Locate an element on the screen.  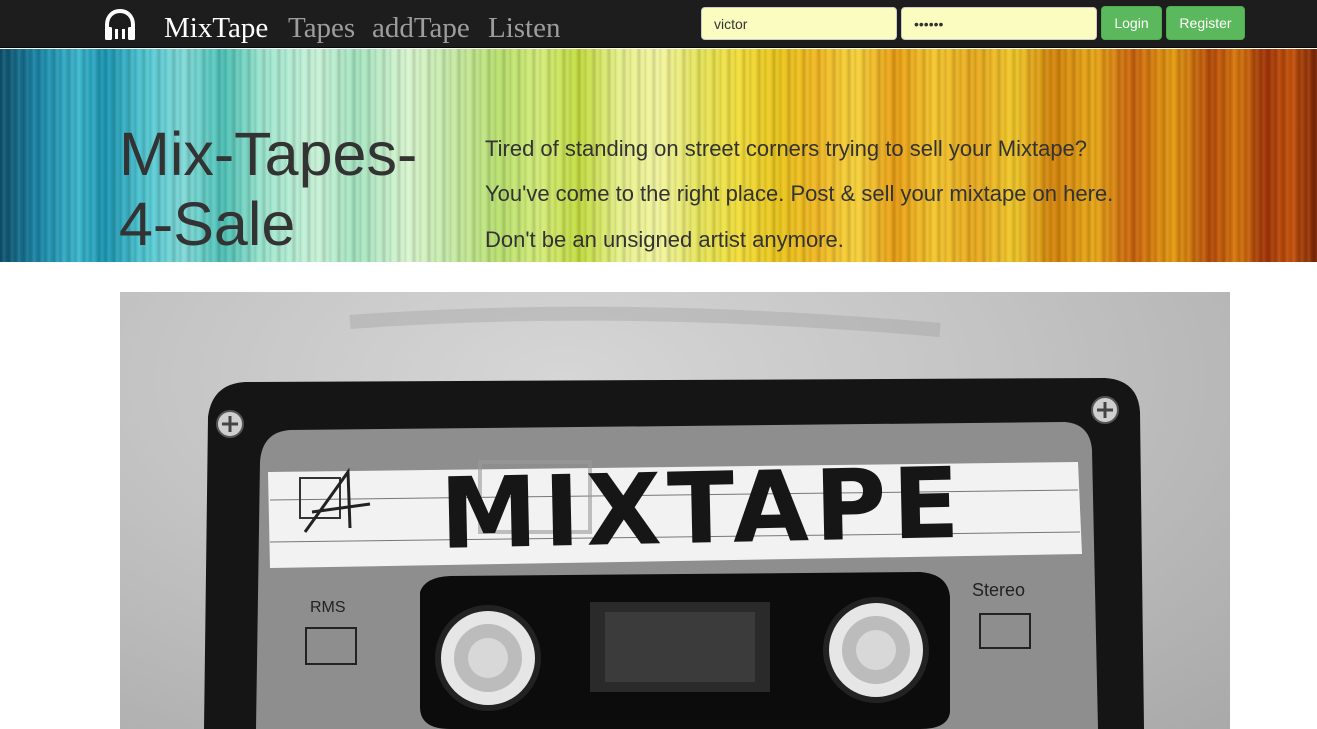
hero-tagline-3: Don't be an unsigned artist anymore. is located at coordinates (664, 239).